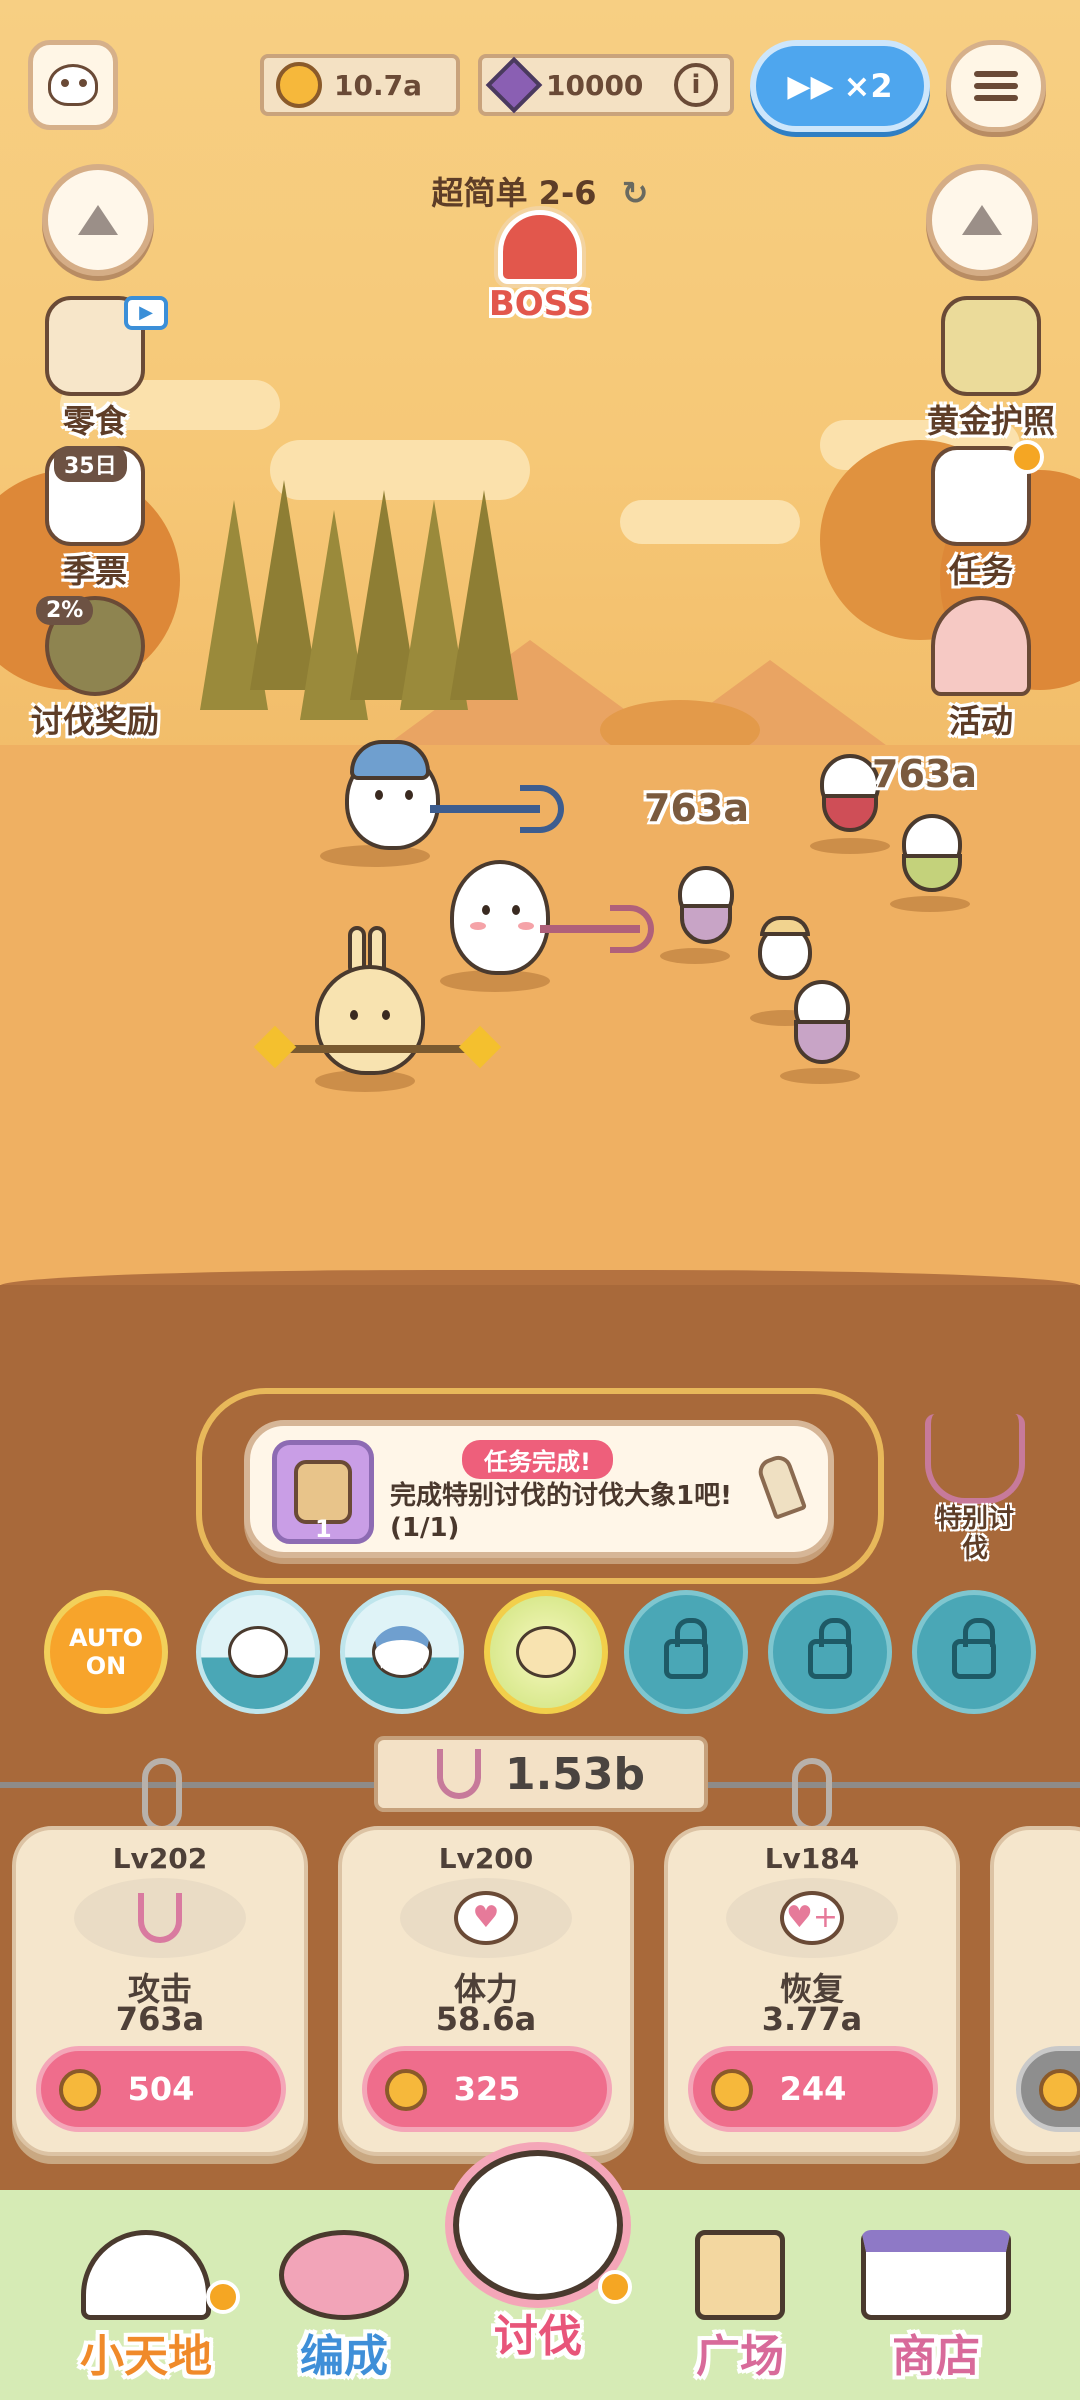 This screenshot has width=1080, height=2400. What do you see at coordinates (323, 1529) in the screenshot?
I see `mission-reward-count: 1` at bounding box center [323, 1529].